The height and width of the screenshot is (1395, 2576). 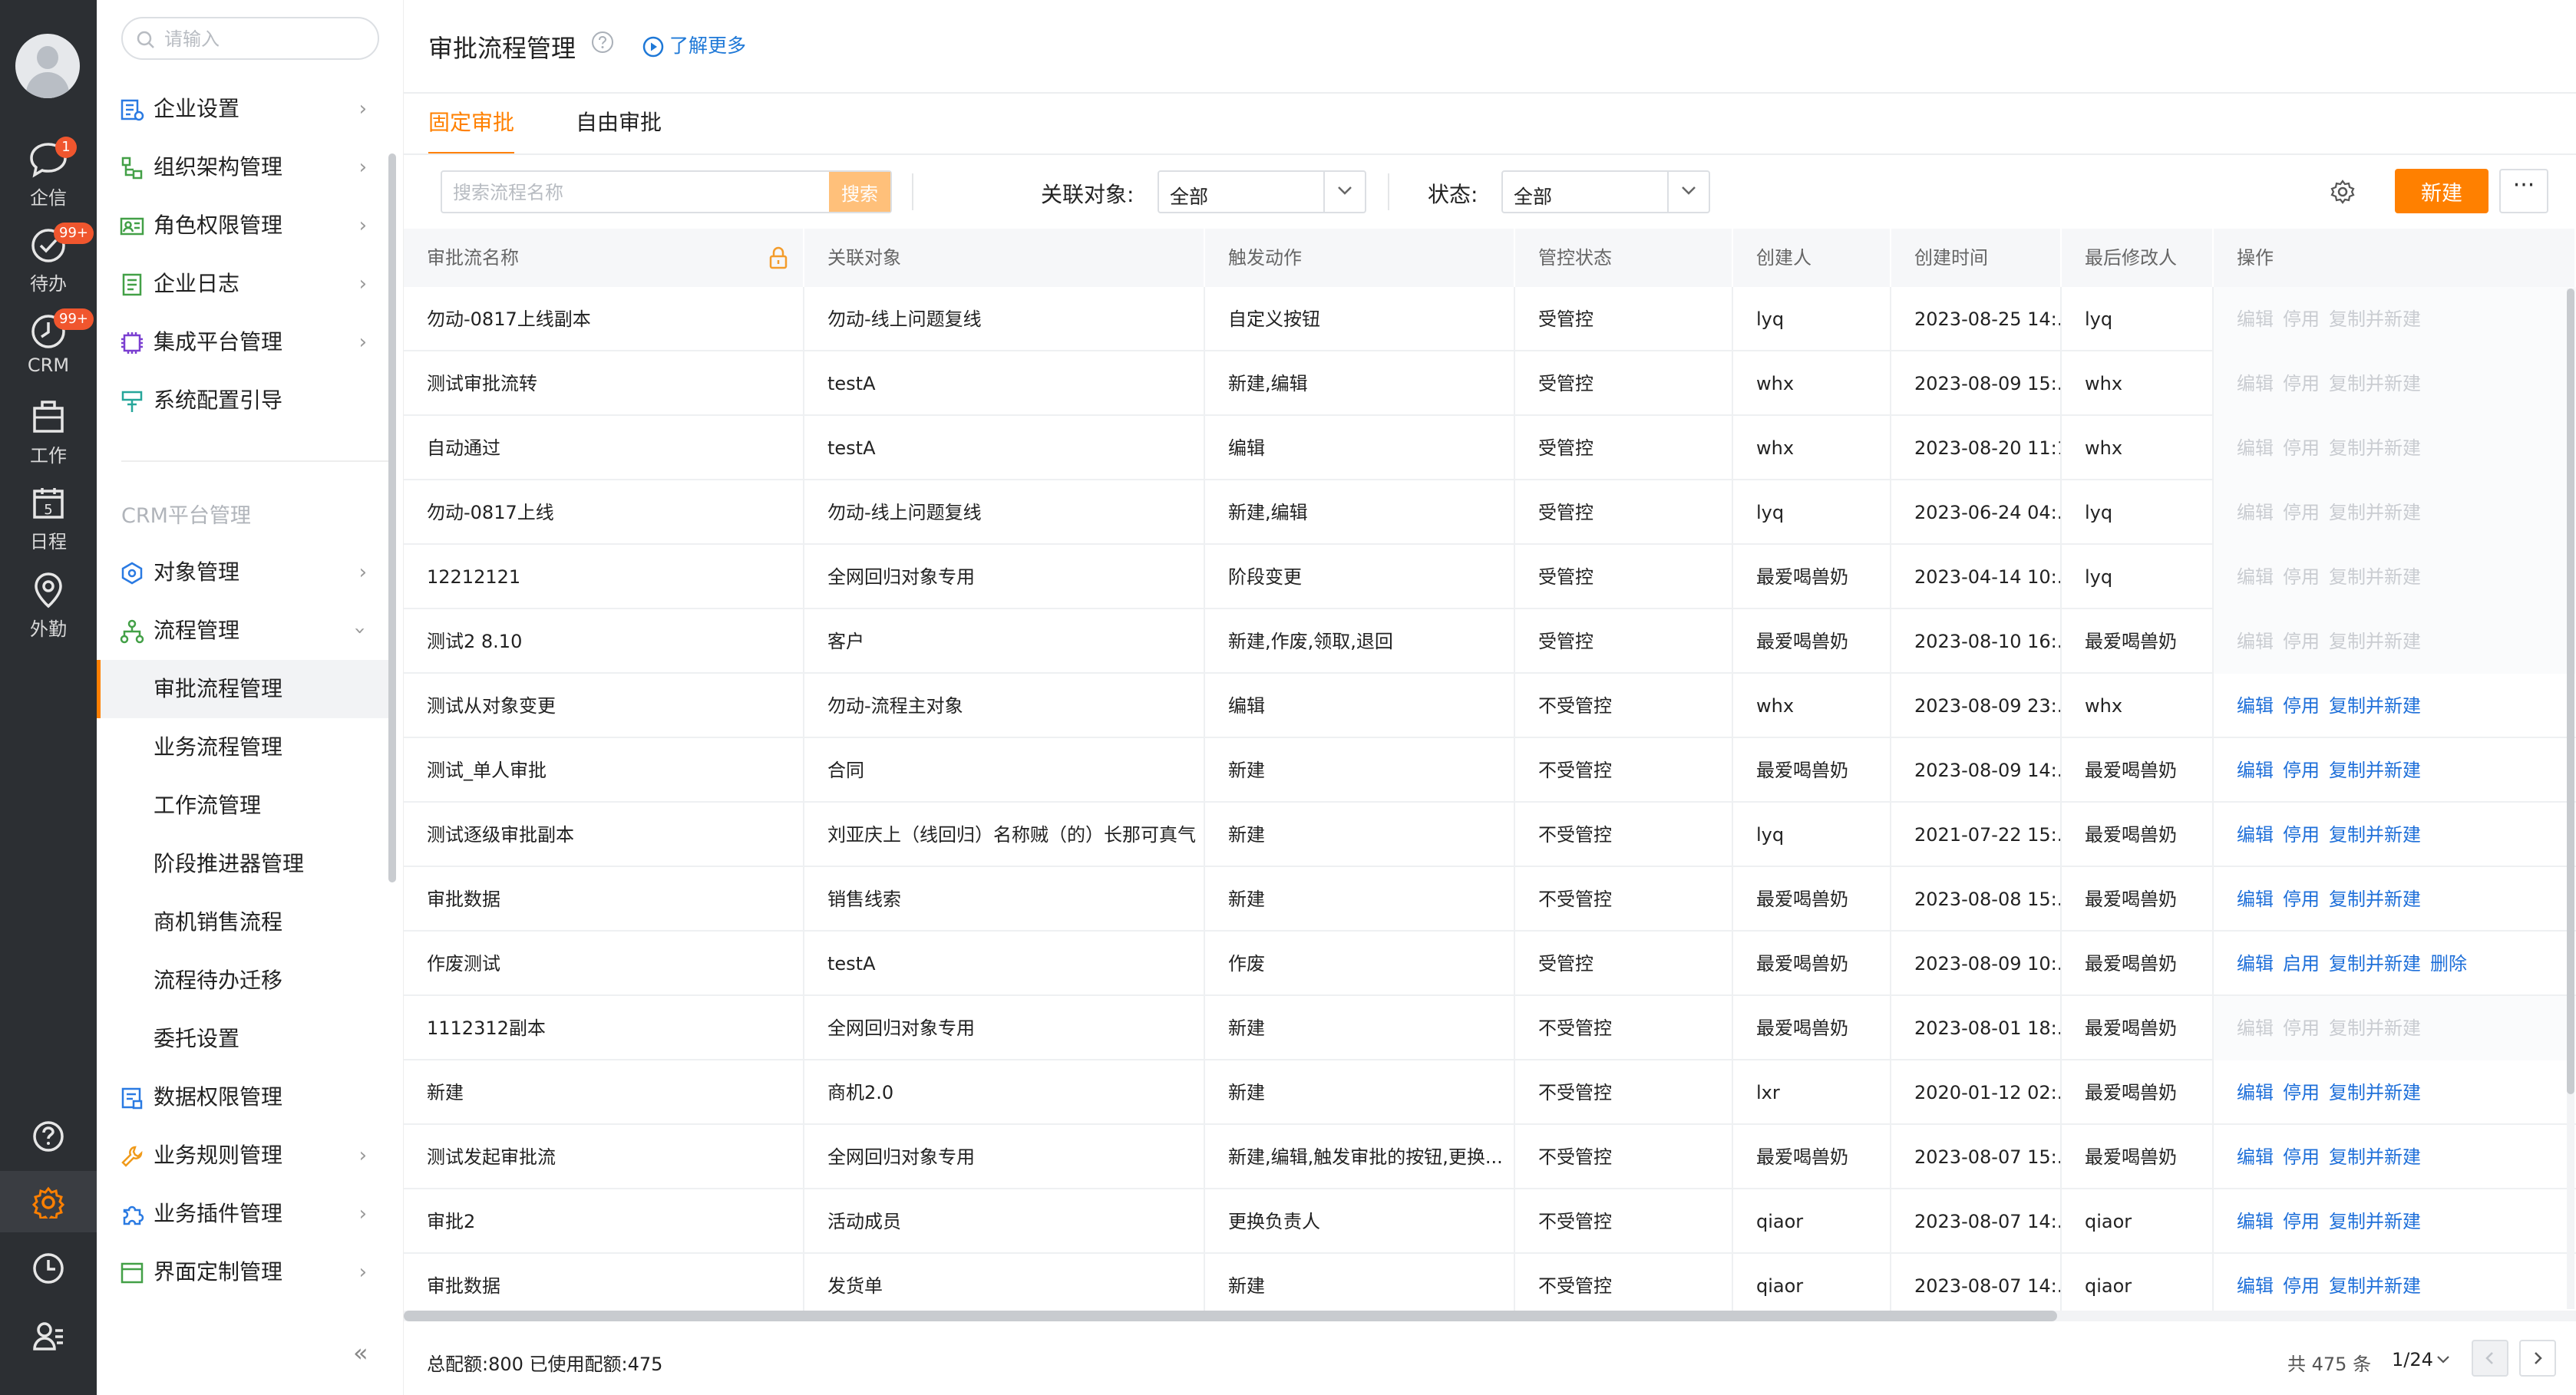 What do you see at coordinates (242, 1214) in the screenshot?
I see `sidebar-item-plugin: 业务插件管理 ›` at bounding box center [242, 1214].